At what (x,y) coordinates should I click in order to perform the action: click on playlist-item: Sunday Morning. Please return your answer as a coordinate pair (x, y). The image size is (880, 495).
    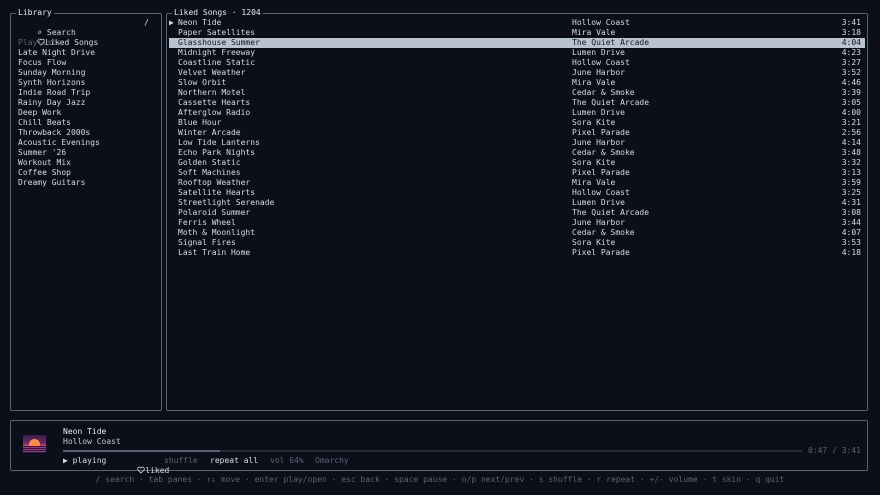
    Looking at the image, I should click on (51, 73).